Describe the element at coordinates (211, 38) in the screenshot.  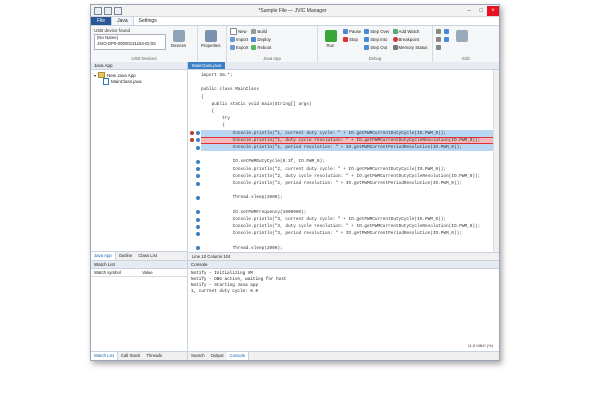
I see `properties-button: Properties` at that location.